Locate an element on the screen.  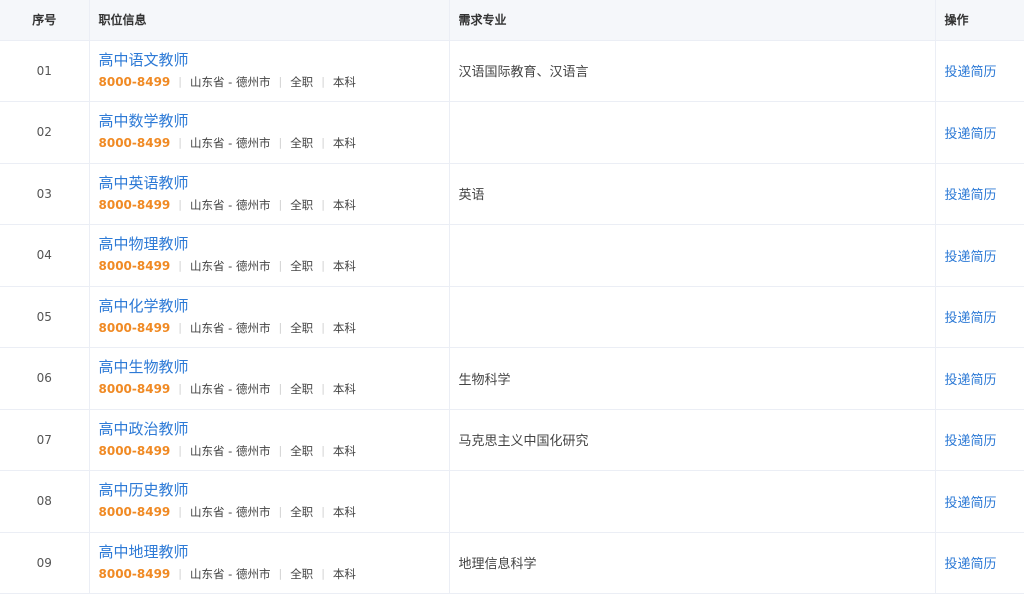
row-index: 02 is located at coordinates (45, 132).